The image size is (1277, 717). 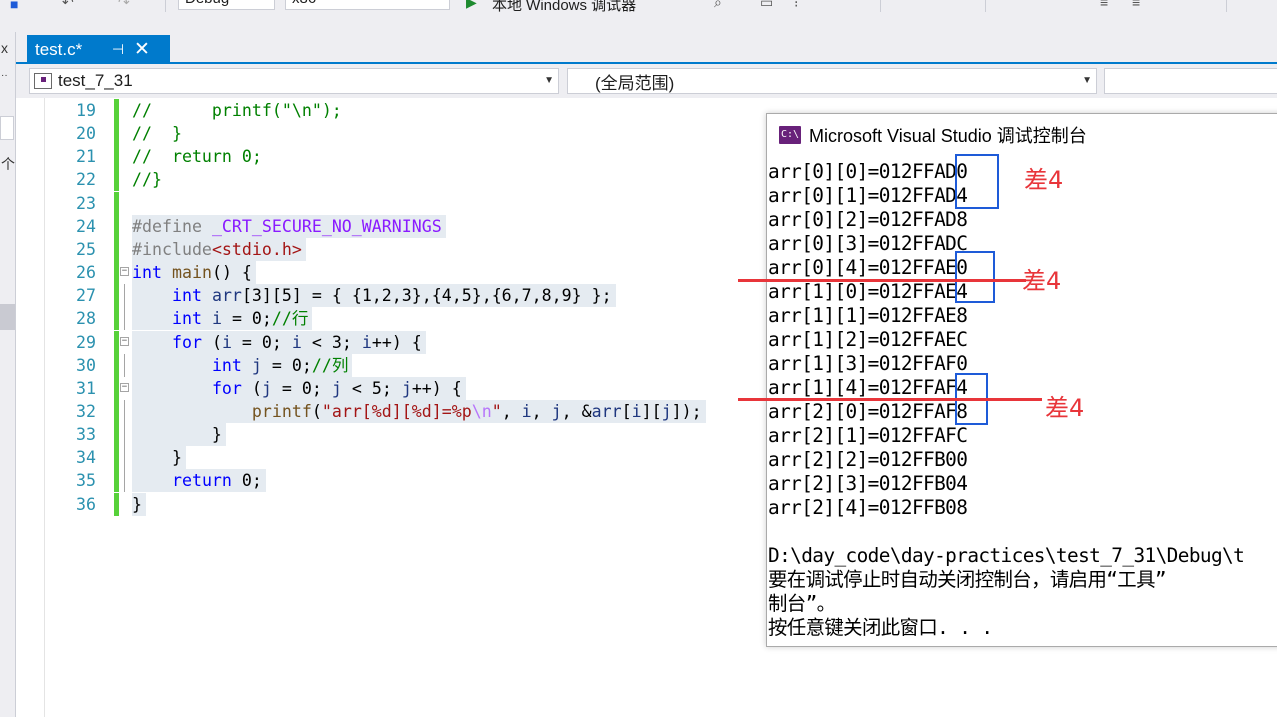 I want to click on scope-dropdown: (全局范围) ▼, so click(x=832, y=81).